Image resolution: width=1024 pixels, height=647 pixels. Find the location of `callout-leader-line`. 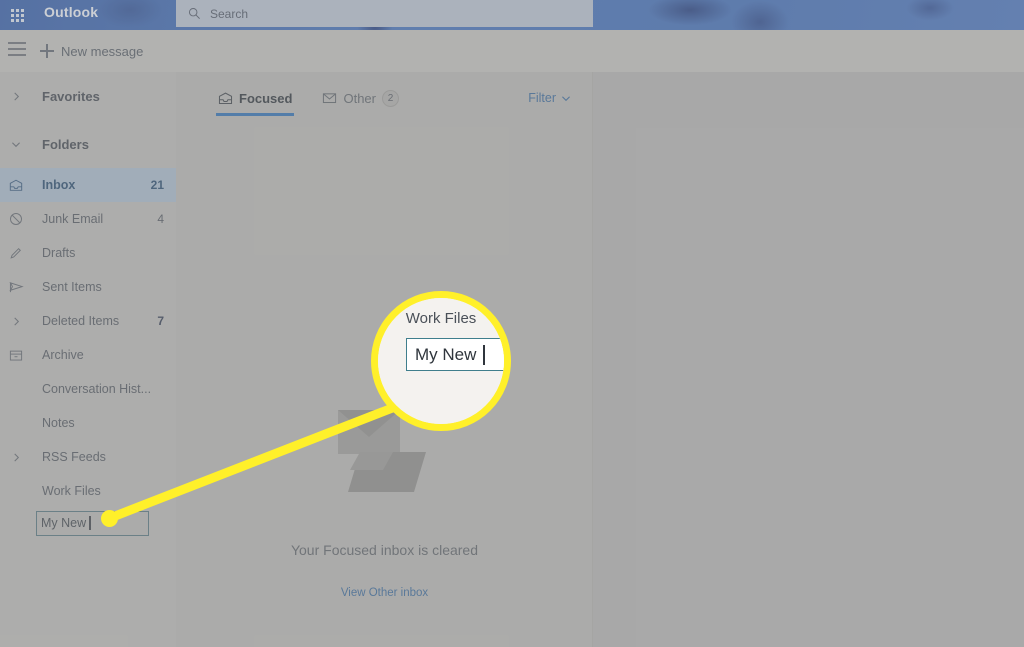

callout-leader-line is located at coordinates (255, 461).